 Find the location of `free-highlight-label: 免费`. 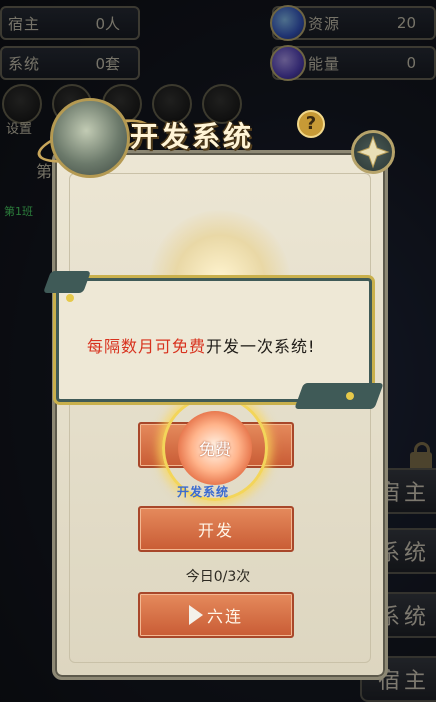

free-highlight-label: 免费 is located at coordinates (214, 449).